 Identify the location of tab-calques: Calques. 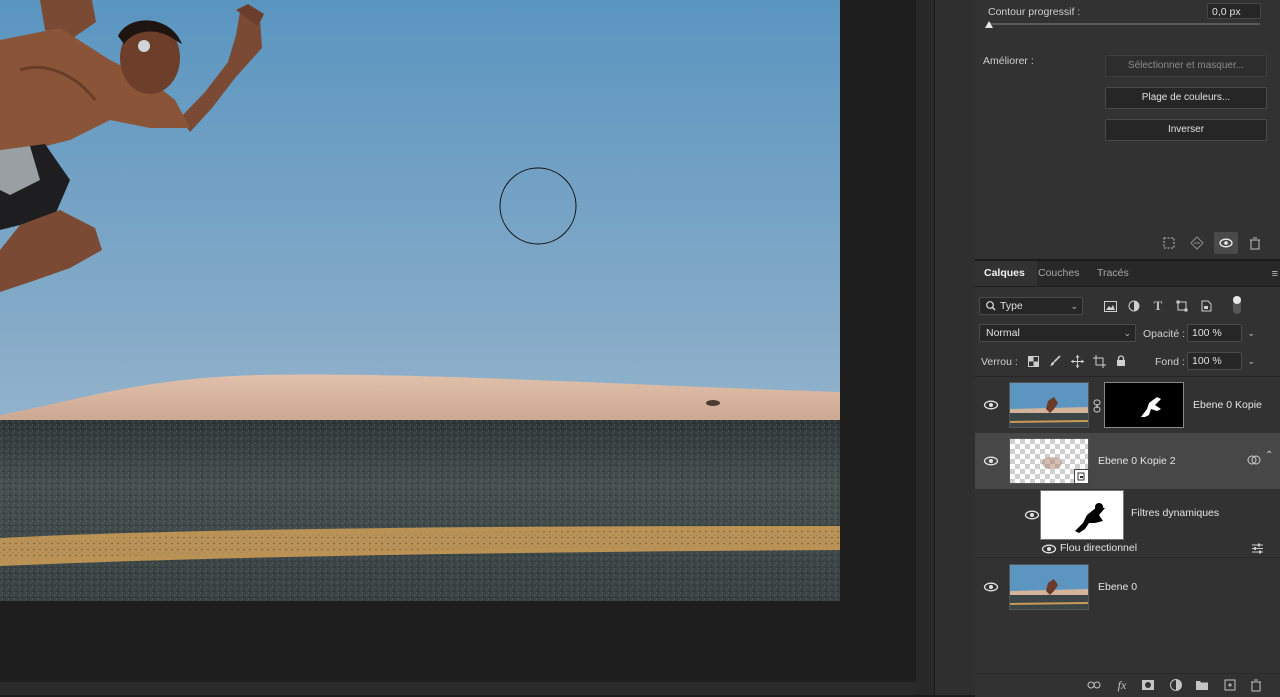
(1006, 273).